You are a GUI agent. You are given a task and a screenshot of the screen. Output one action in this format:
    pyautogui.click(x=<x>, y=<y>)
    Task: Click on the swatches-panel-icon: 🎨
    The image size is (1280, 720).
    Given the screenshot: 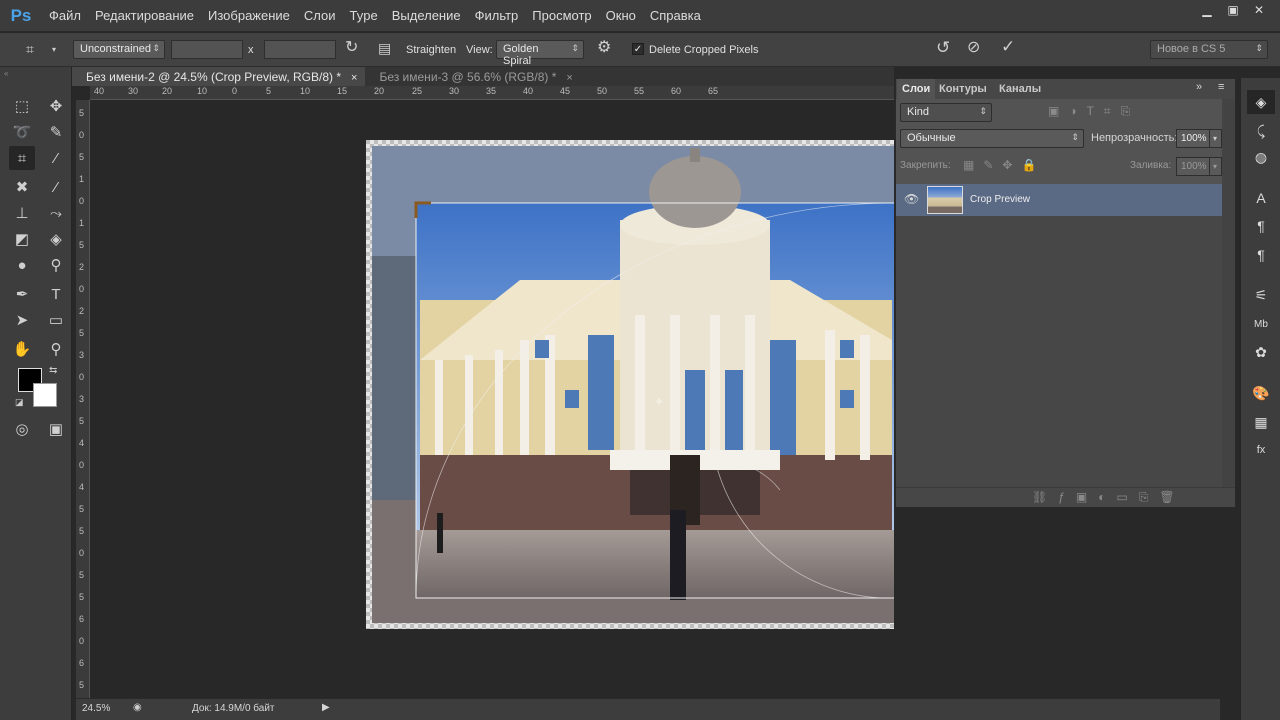 What is the action you would take?
    pyautogui.click(x=1261, y=393)
    